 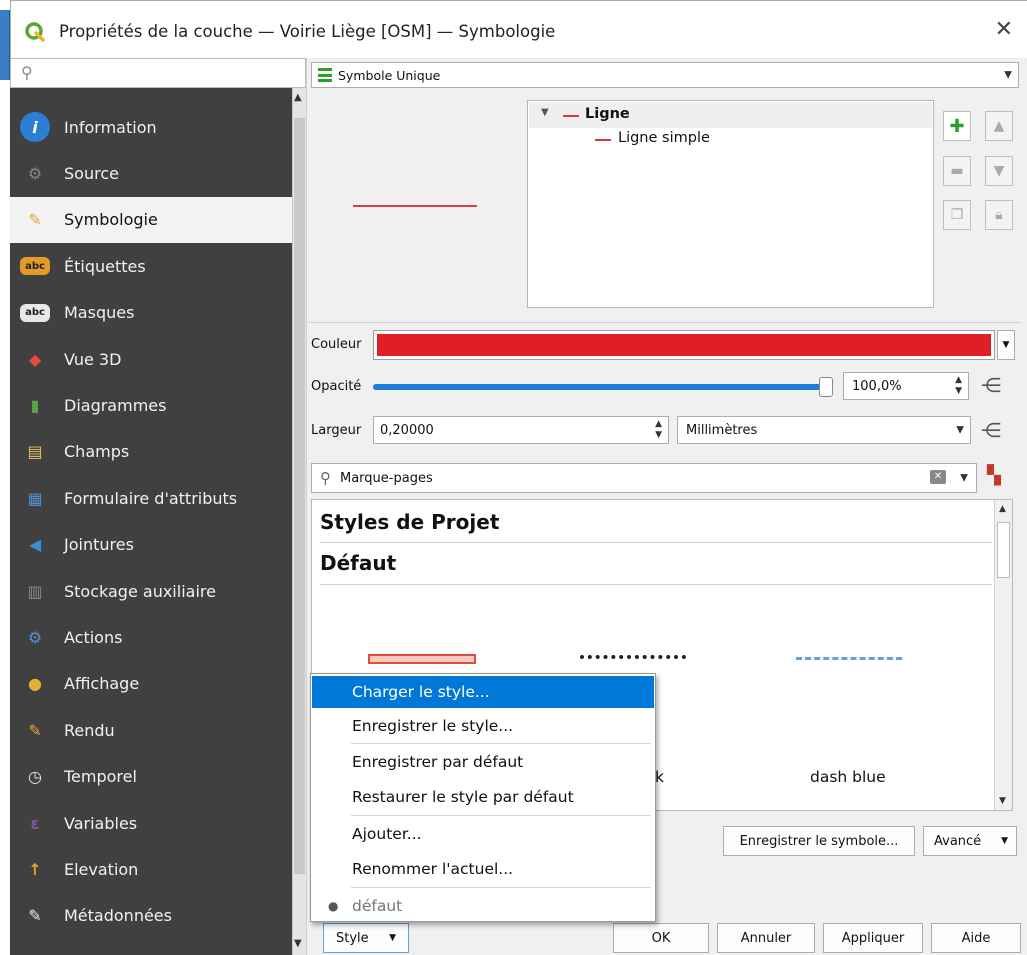 I want to click on ok-button: OK, so click(x=661, y=938).